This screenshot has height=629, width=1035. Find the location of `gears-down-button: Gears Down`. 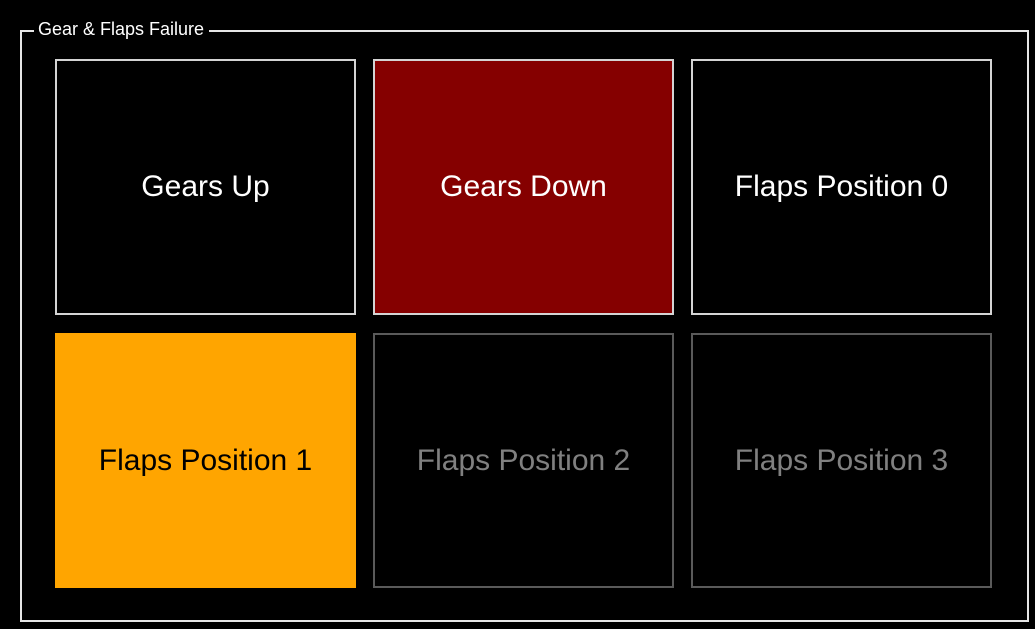

gears-down-button: Gears Down is located at coordinates (523, 187).